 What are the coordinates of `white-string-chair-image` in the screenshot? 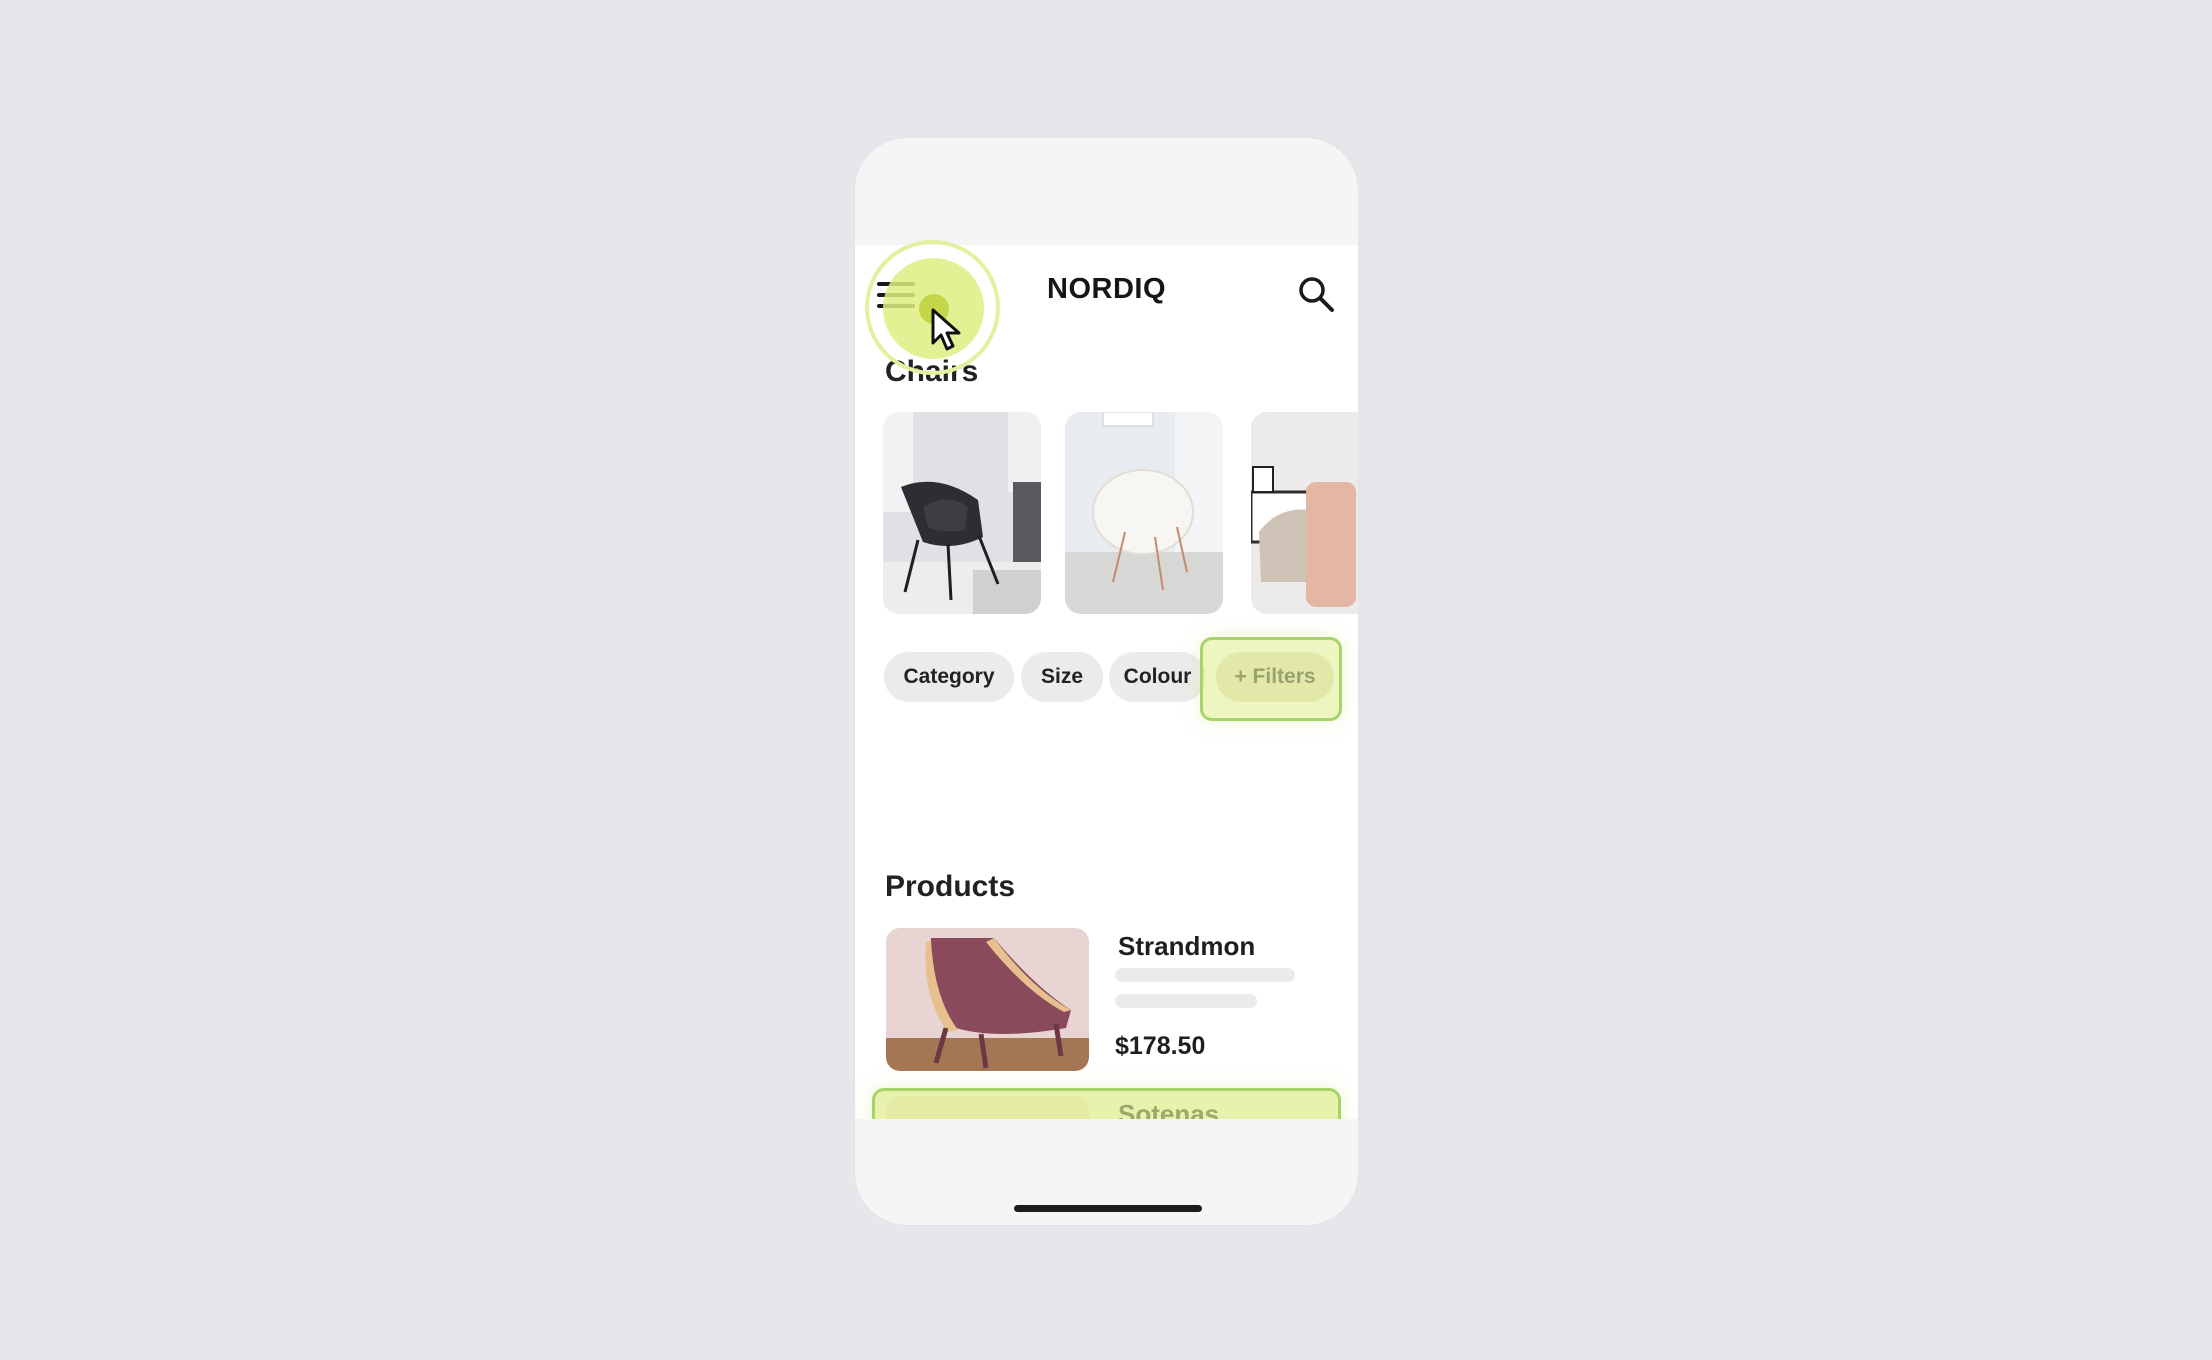 It's located at (1144, 513).